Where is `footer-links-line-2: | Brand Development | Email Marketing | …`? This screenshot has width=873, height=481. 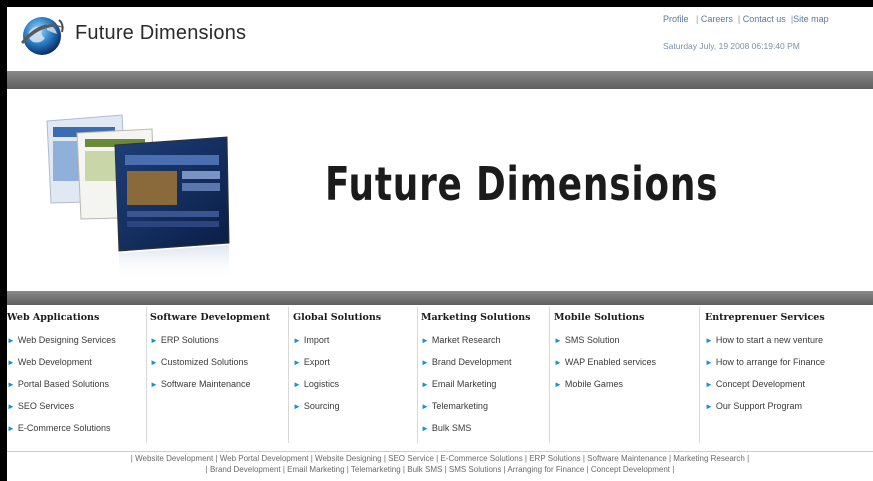
footer-links-line-2: | Brand Development | Email Marketing | … is located at coordinates (440, 469).